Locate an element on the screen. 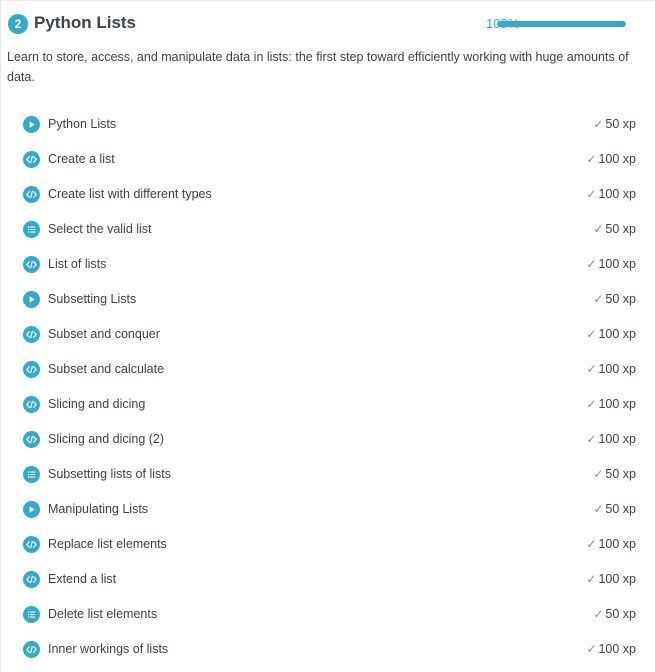 This screenshot has width=655, height=672. exercise-title: Create a list is located at coordinates (81, 159).